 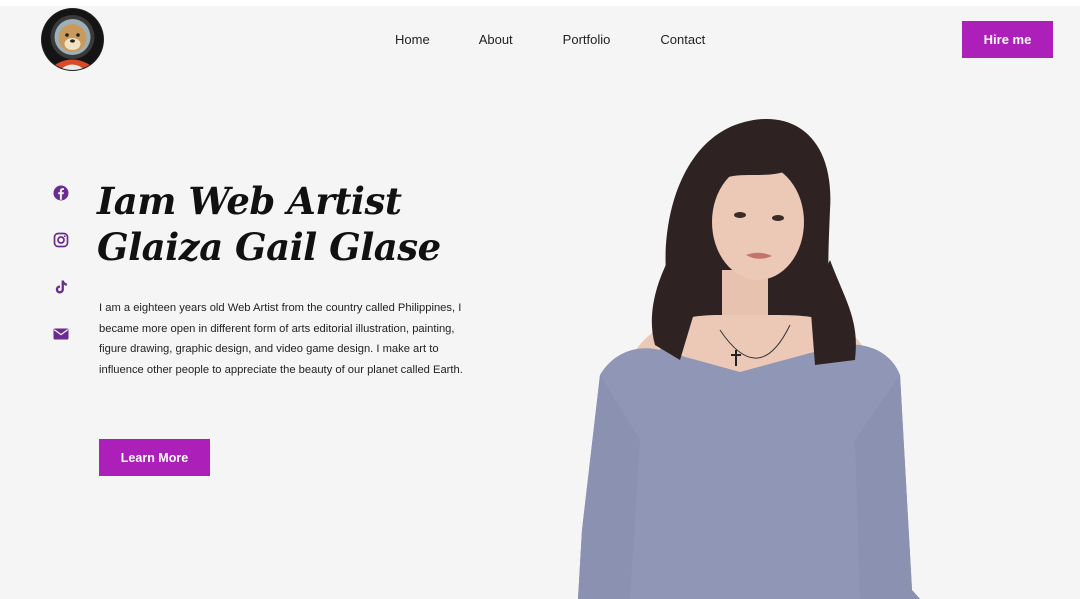 What do you see at coordinates (249, 201) in the screenshot?
I see `hero-heading-line-1: Iam Web Artist` at bounding box center [249, 201].